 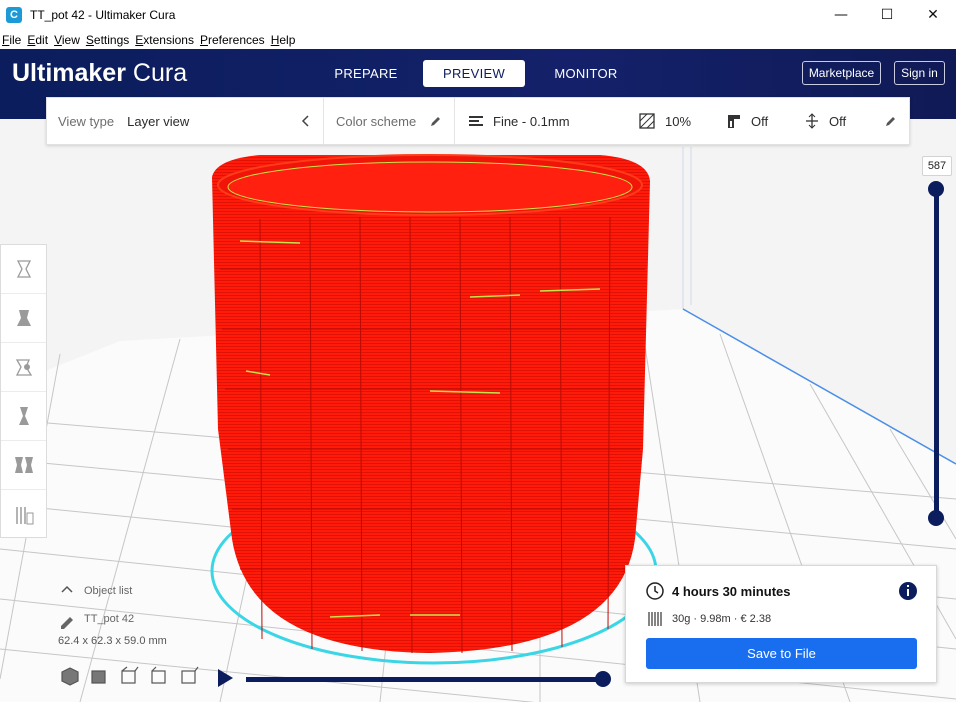 What do you see at coordinates (781, 653) in the screenshot?
I see `save-to-file-button: Save to File` at bounding box center [781, 653].